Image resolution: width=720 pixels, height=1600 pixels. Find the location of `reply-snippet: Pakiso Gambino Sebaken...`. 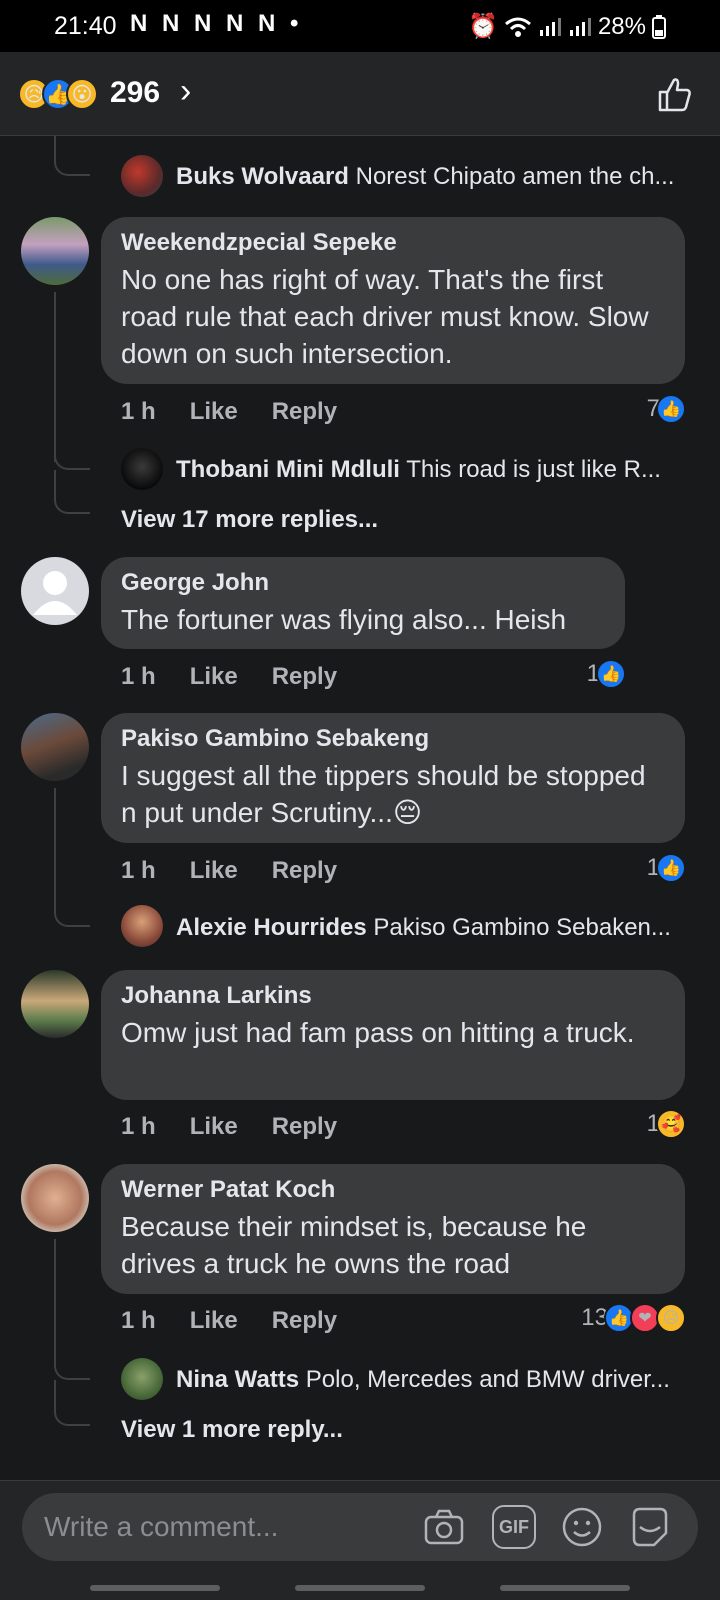

reply-snippet: Pakiso Gambino Sebaken... is located at coordinates (522, 927).